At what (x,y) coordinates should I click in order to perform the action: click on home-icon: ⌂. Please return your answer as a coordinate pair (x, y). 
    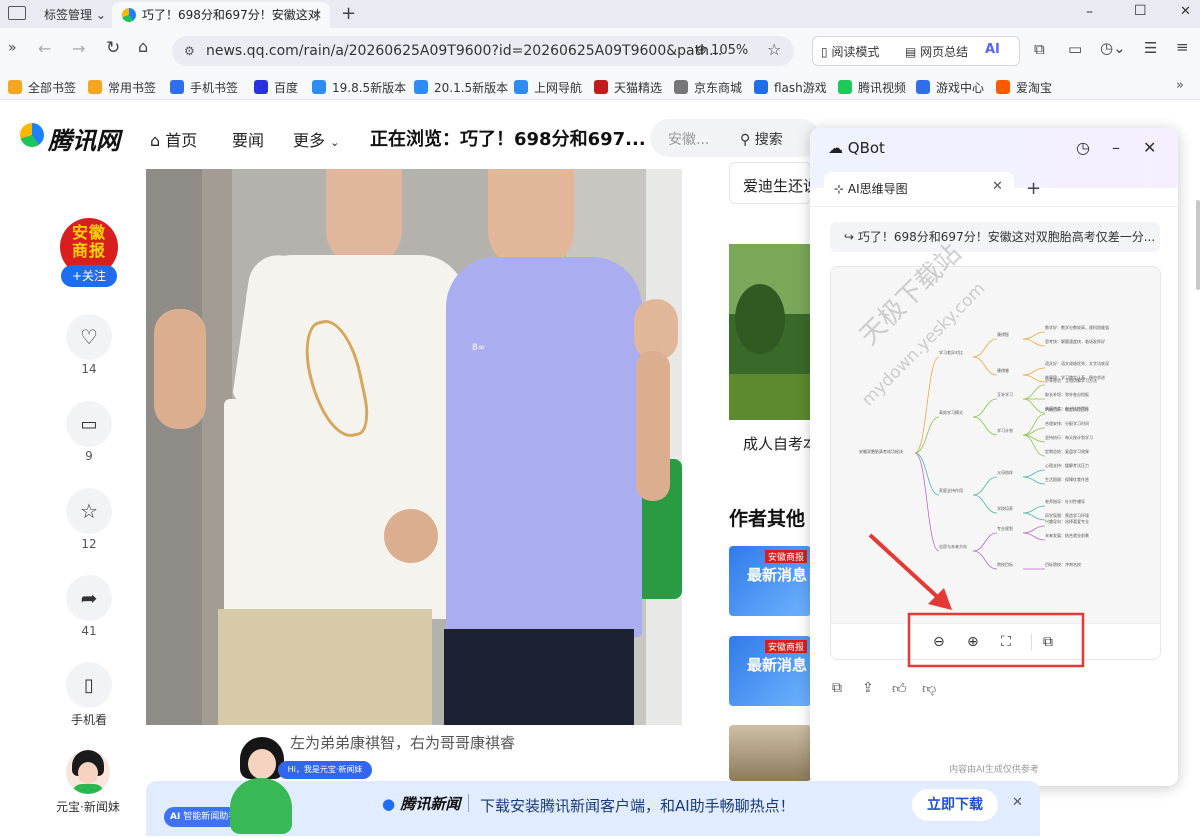
    Looking at the image, I should click on (143, 46).